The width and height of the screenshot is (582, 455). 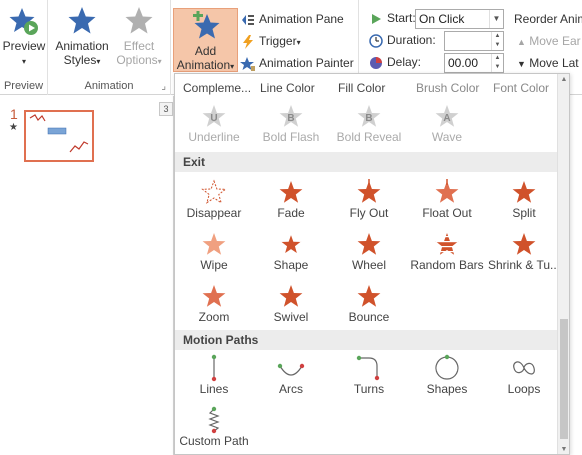 I want to click on pane-collapse-button: 3, so click(x=166, y=109).